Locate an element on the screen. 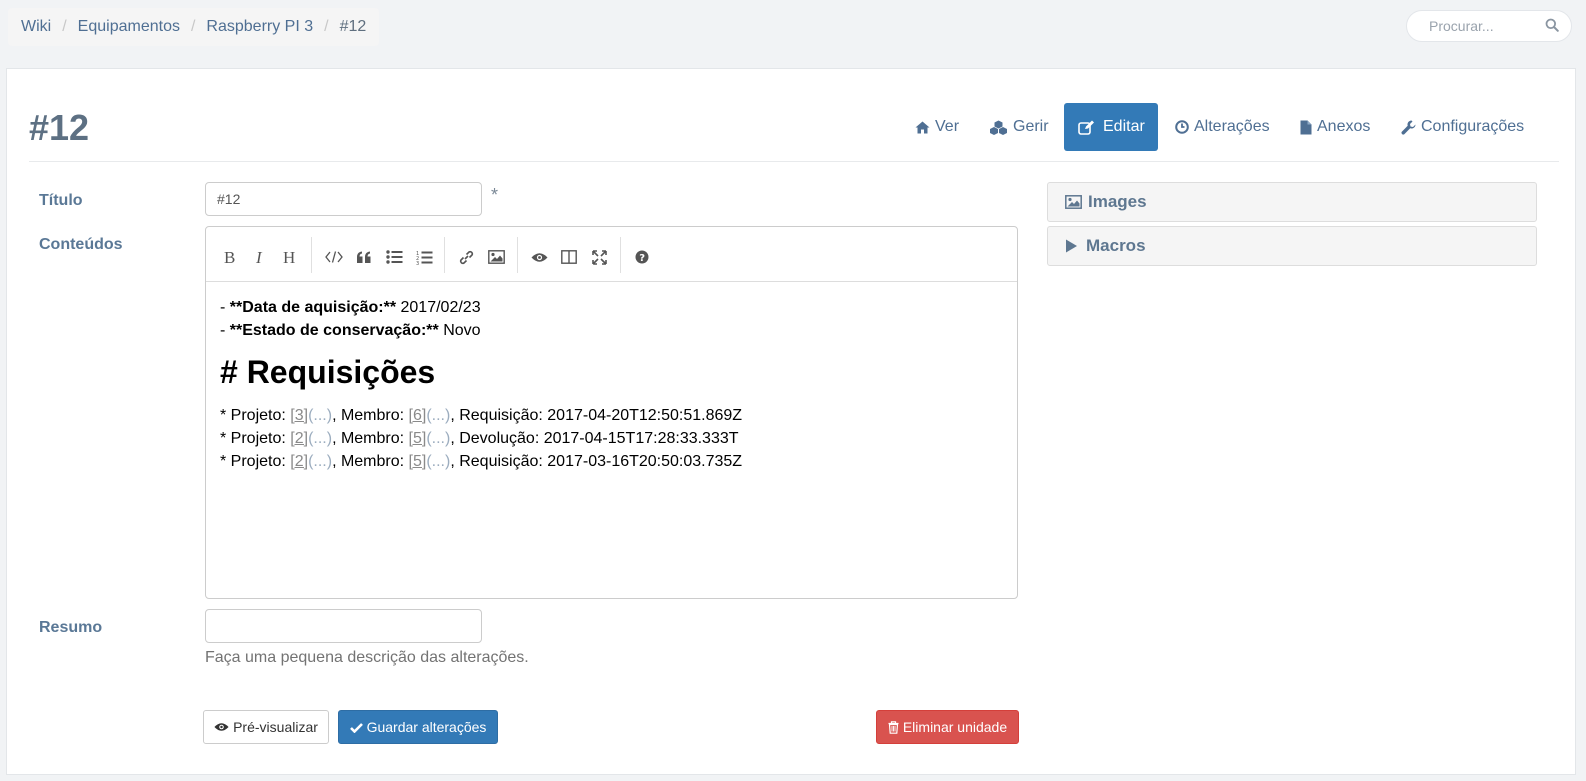 Image resolution: width=1586 pixels, height=781 pixels. svg-text: H is located at coordinates (289, 257).